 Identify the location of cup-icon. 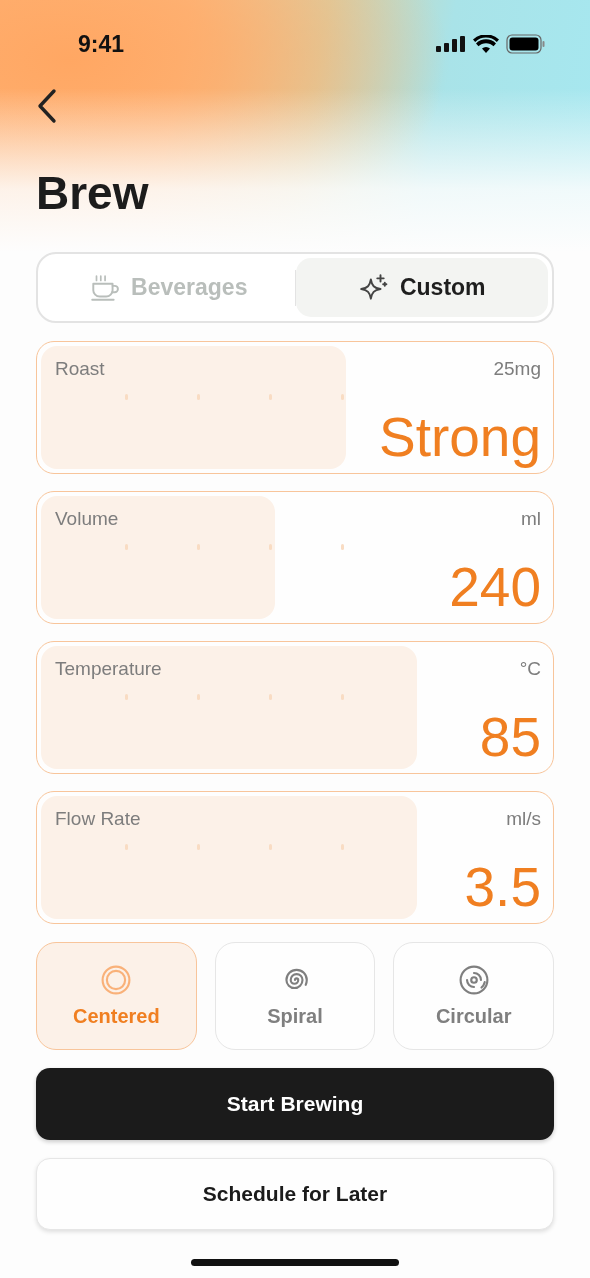
(104, 287).